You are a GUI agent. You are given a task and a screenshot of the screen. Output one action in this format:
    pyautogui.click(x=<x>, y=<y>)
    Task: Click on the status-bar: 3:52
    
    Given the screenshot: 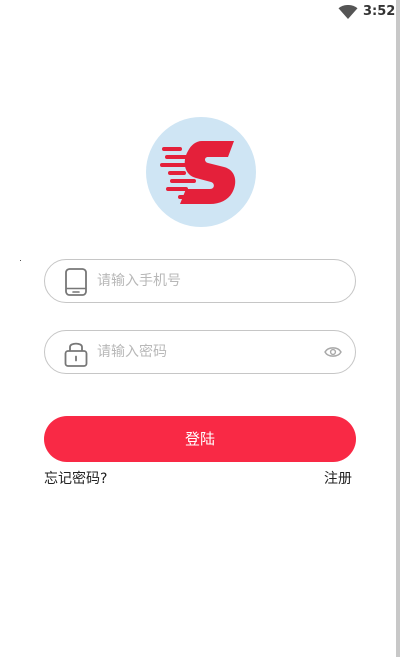 What is the action you would take?
    pyautogui.click(x=198, y=12)
    